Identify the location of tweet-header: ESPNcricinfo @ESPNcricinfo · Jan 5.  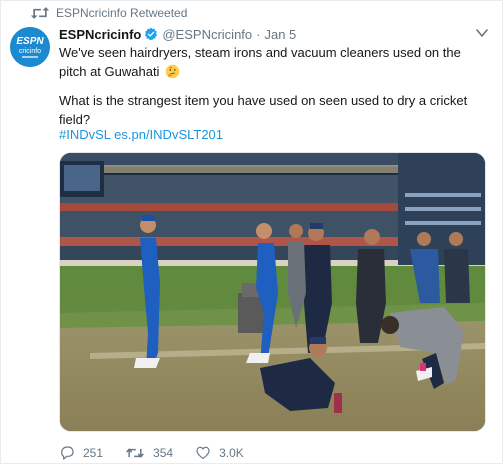
(265, 34).